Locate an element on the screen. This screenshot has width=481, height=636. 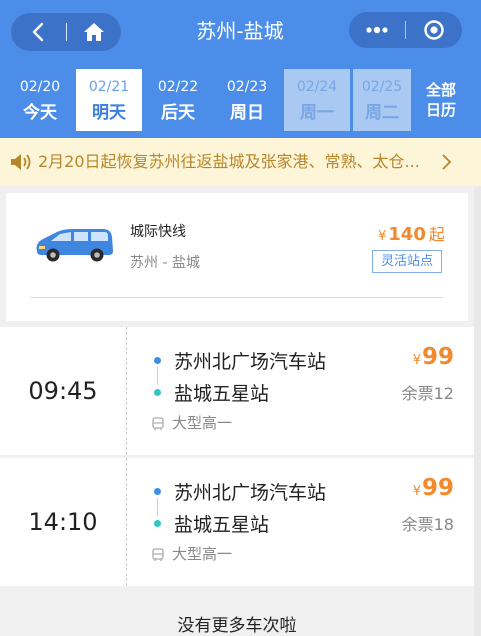
date-tab-date: 02/21 is located at coordinates (109, 87).